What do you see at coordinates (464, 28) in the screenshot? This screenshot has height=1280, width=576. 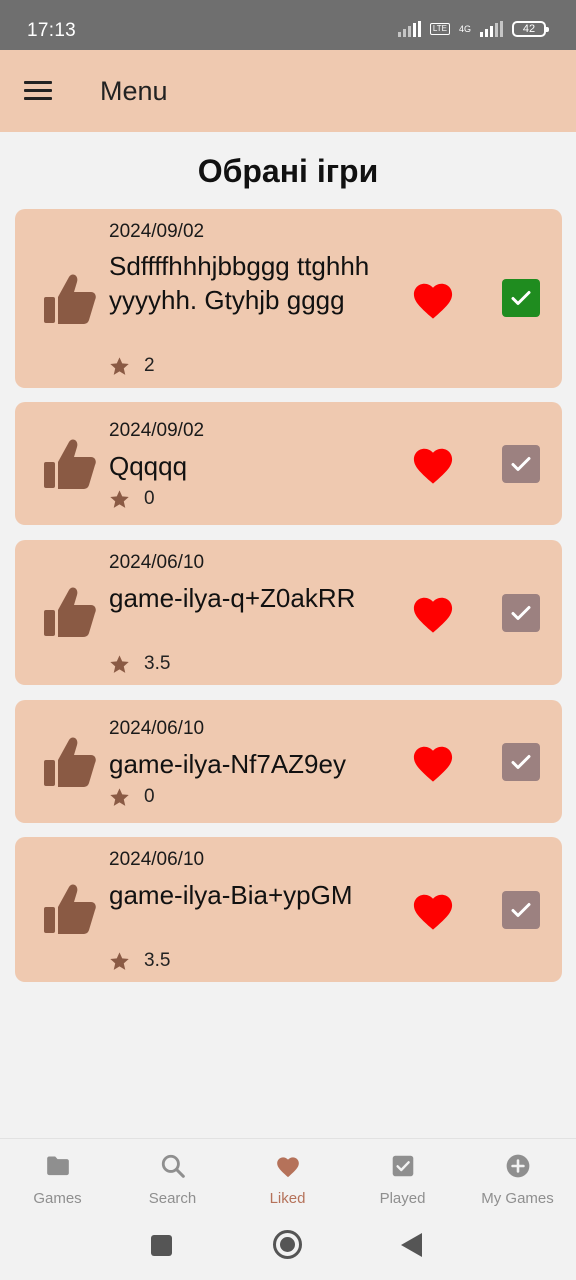 I see `network-type: 4G` at bounding box center [464, 28].